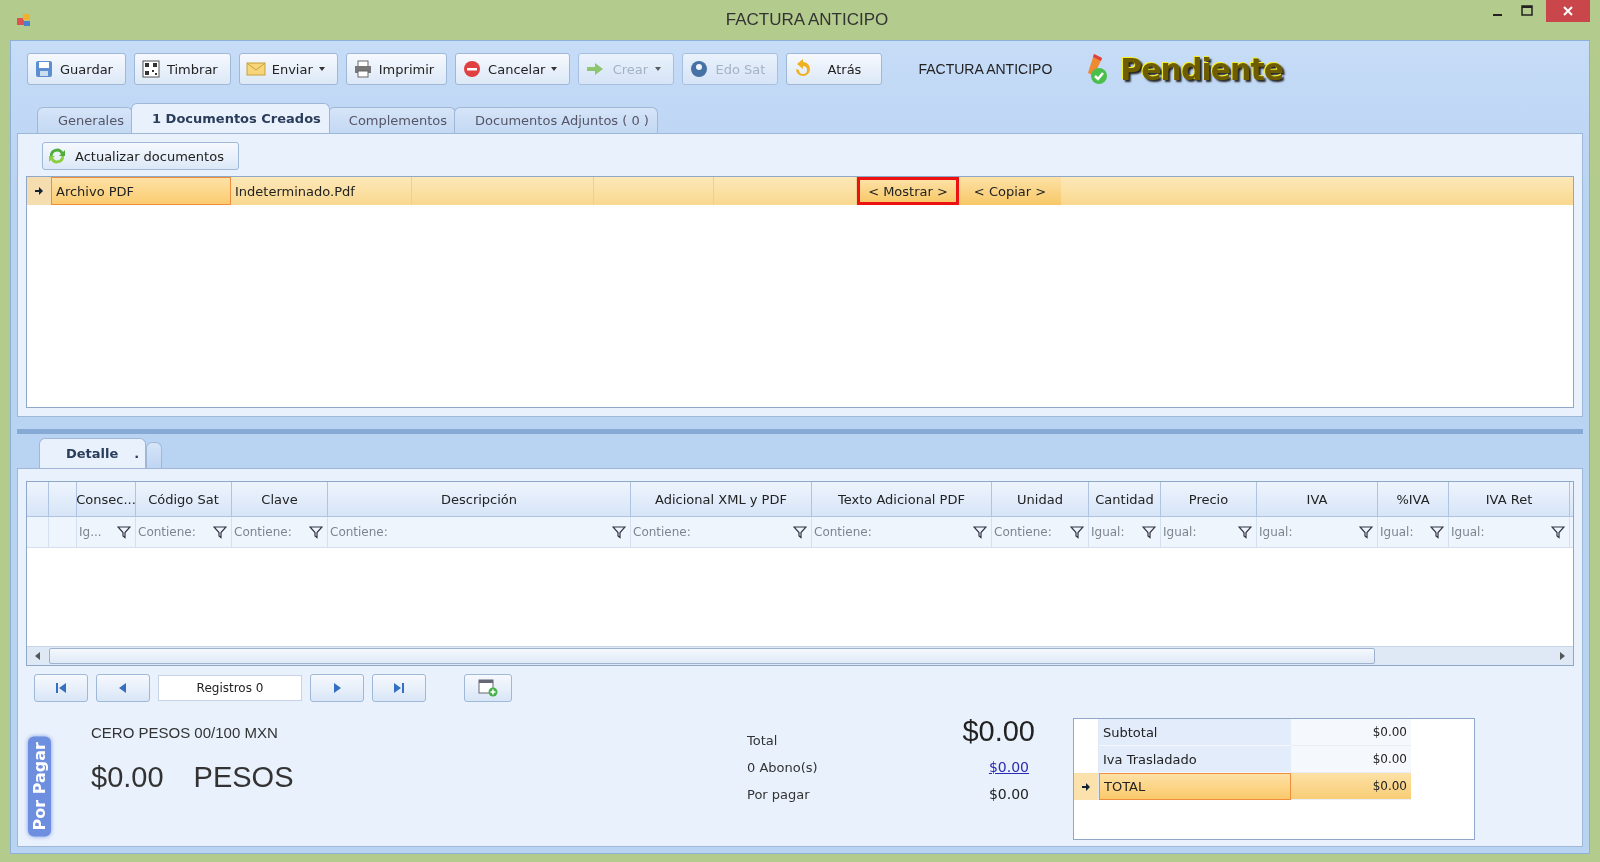  I want to click on column-header: Unidad, so click(1040, 499).